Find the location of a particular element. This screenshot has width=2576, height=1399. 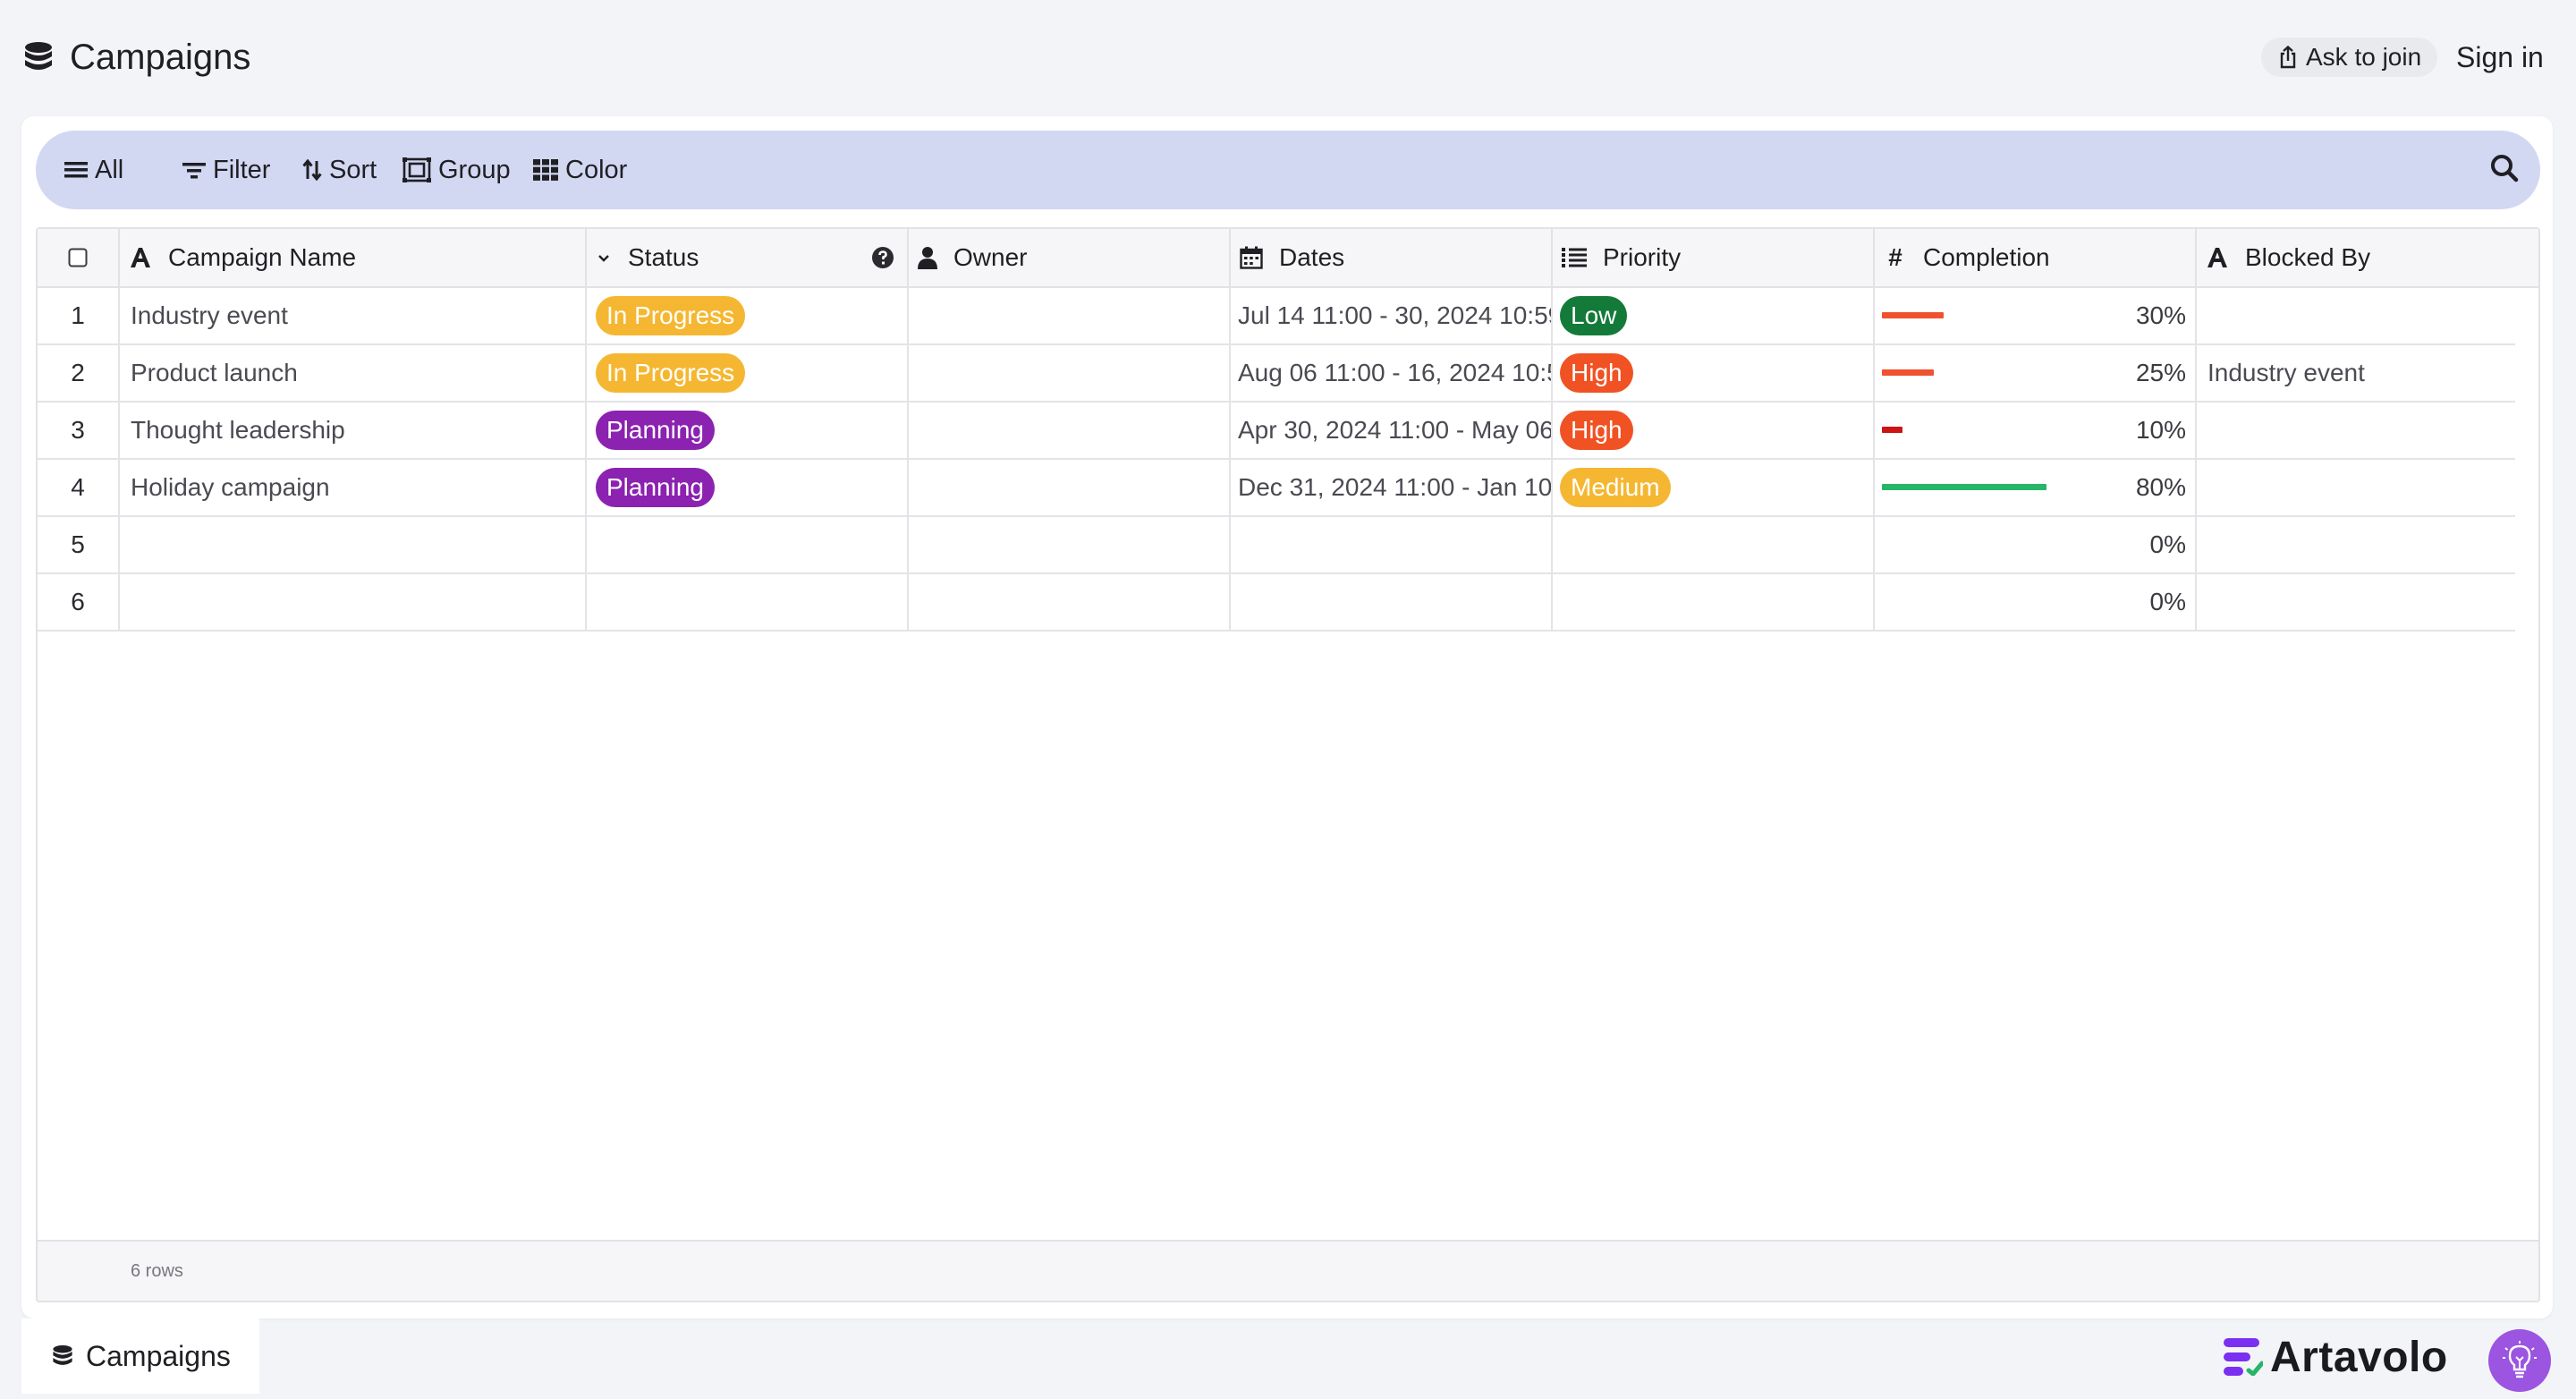

top-bar: Campaigns Ask to join Sign in is located at coordinates (1288, 57).